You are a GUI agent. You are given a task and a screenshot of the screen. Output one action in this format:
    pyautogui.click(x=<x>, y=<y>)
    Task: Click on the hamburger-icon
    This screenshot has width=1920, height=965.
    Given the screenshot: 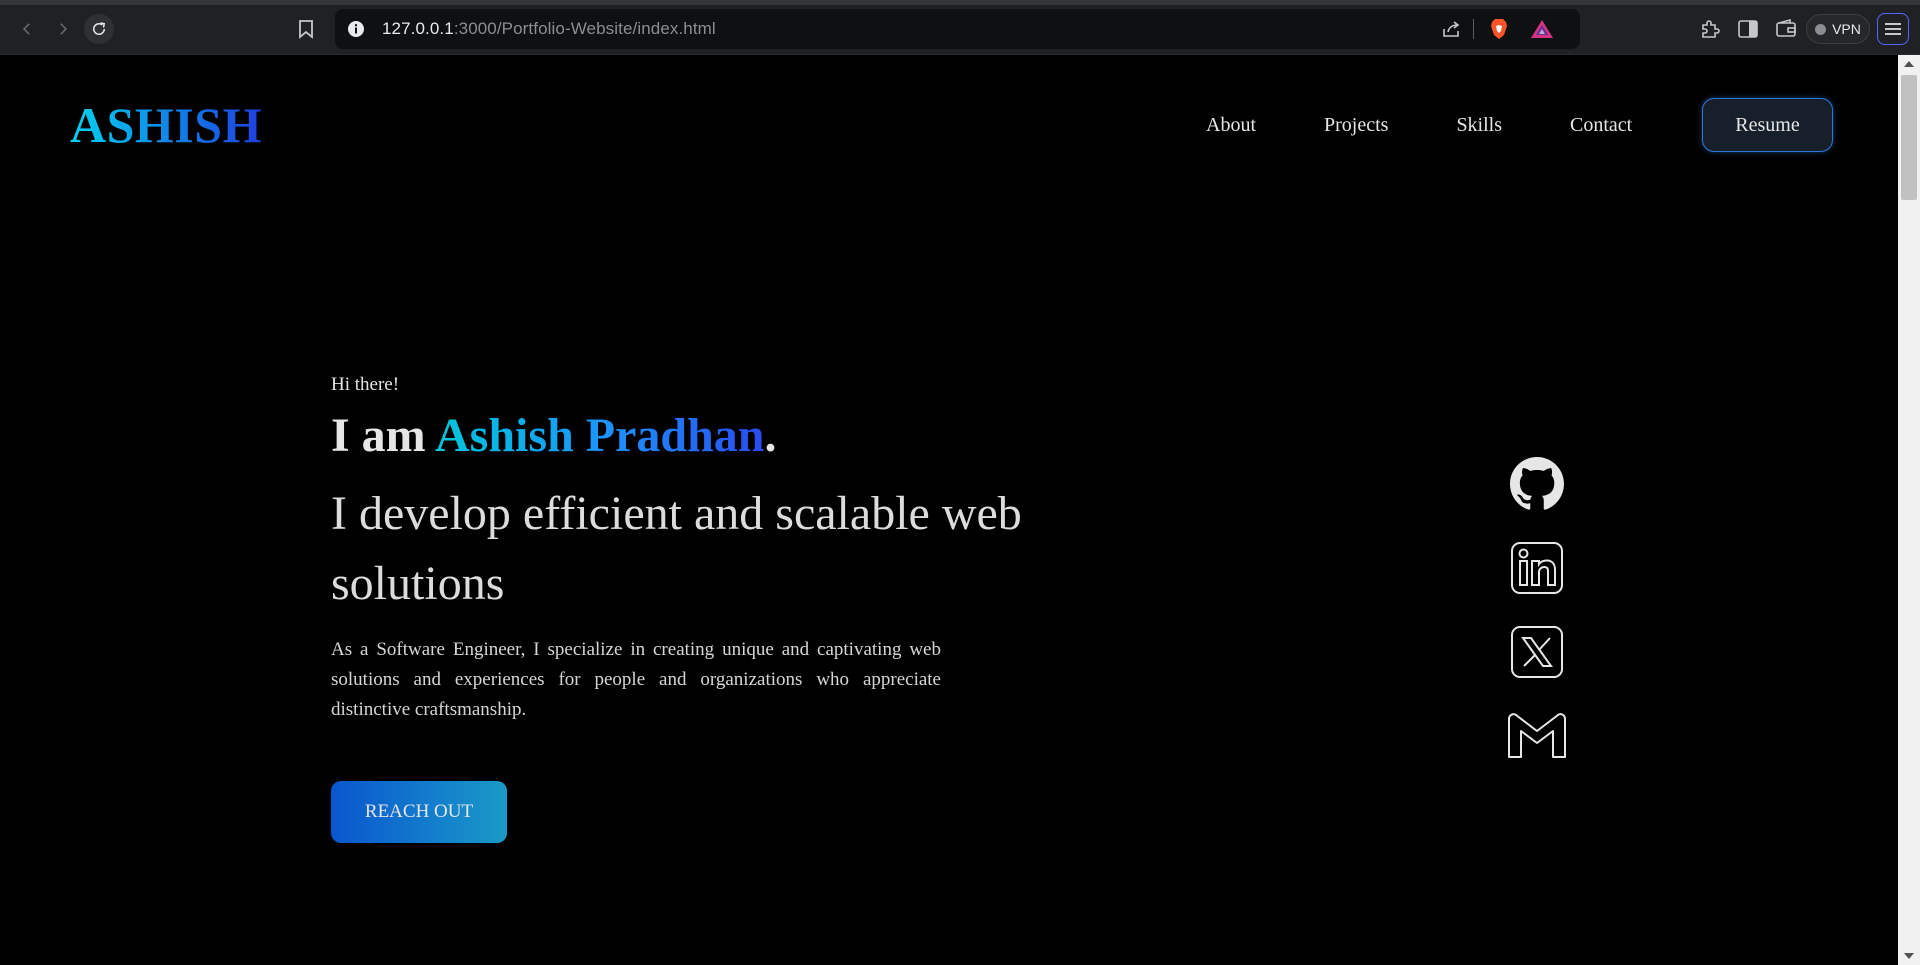 What is the action you would take?
    pyautogui.click(x=1893, y=29)
    